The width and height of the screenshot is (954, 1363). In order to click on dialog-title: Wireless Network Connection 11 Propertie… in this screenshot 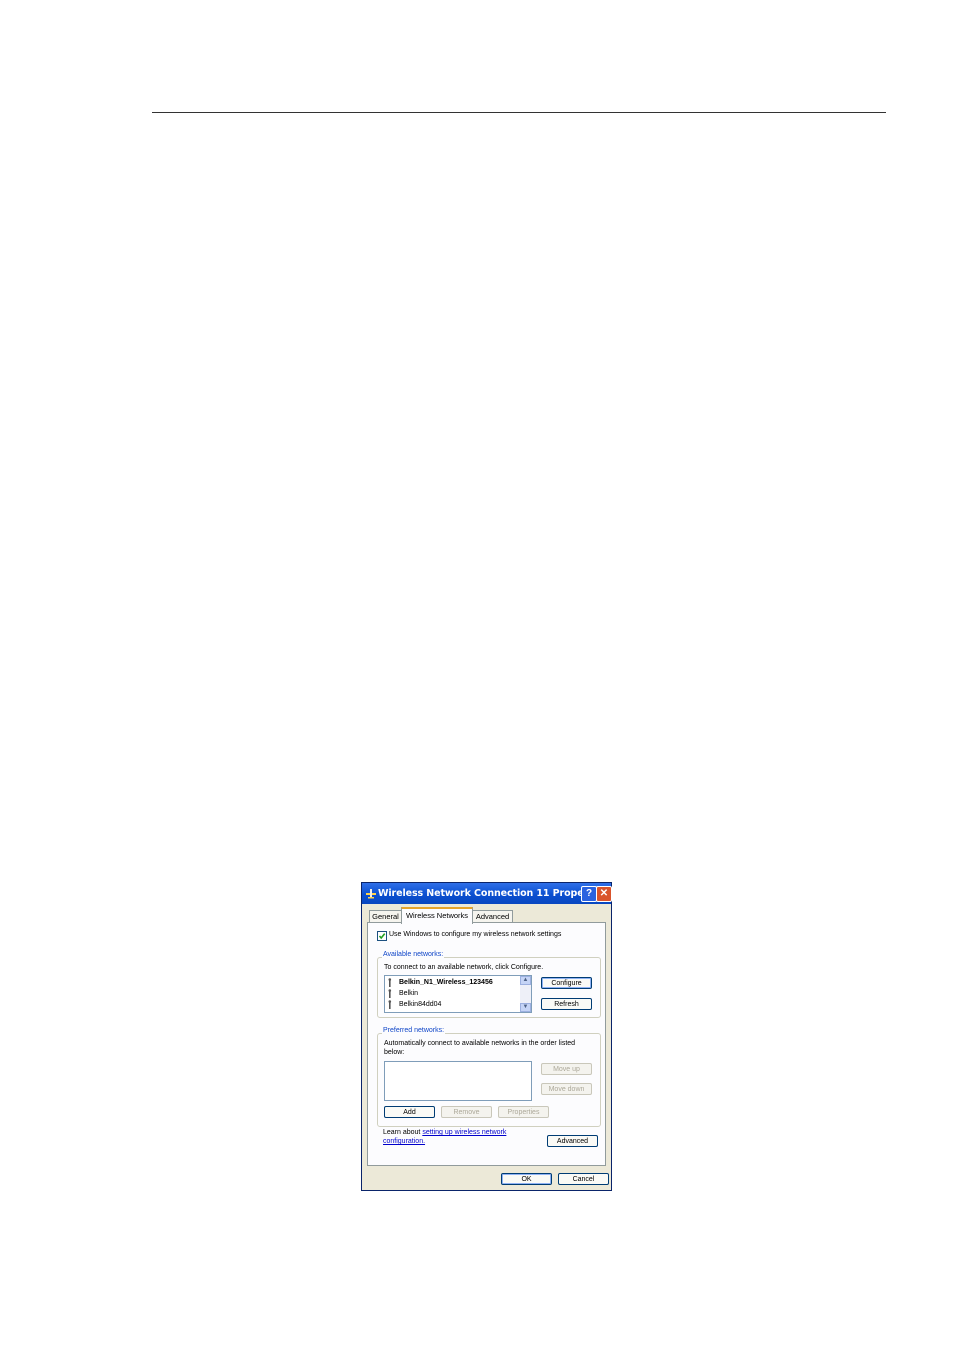, I will do `click(493, 893)`.